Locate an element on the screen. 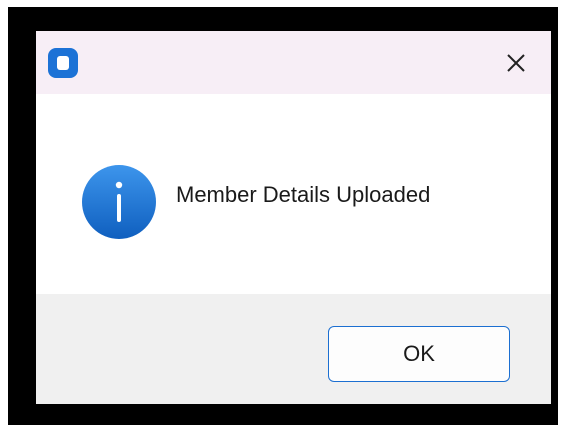  close-button is located at coordinates (516, 63).